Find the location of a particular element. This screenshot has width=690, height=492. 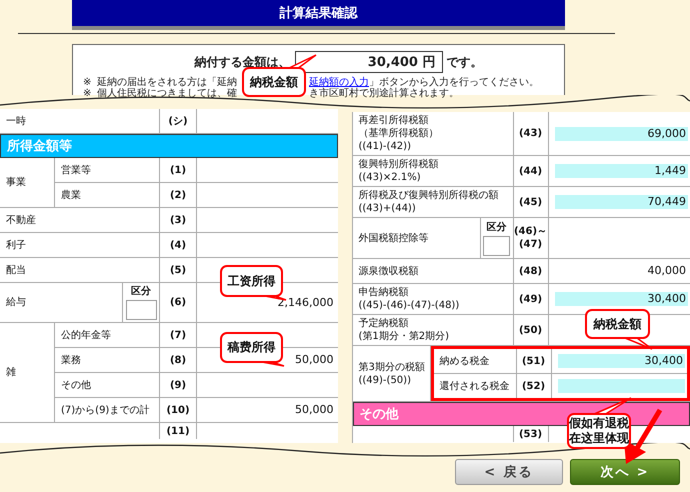

line-number: (48) is located at coordinates (530, 271).